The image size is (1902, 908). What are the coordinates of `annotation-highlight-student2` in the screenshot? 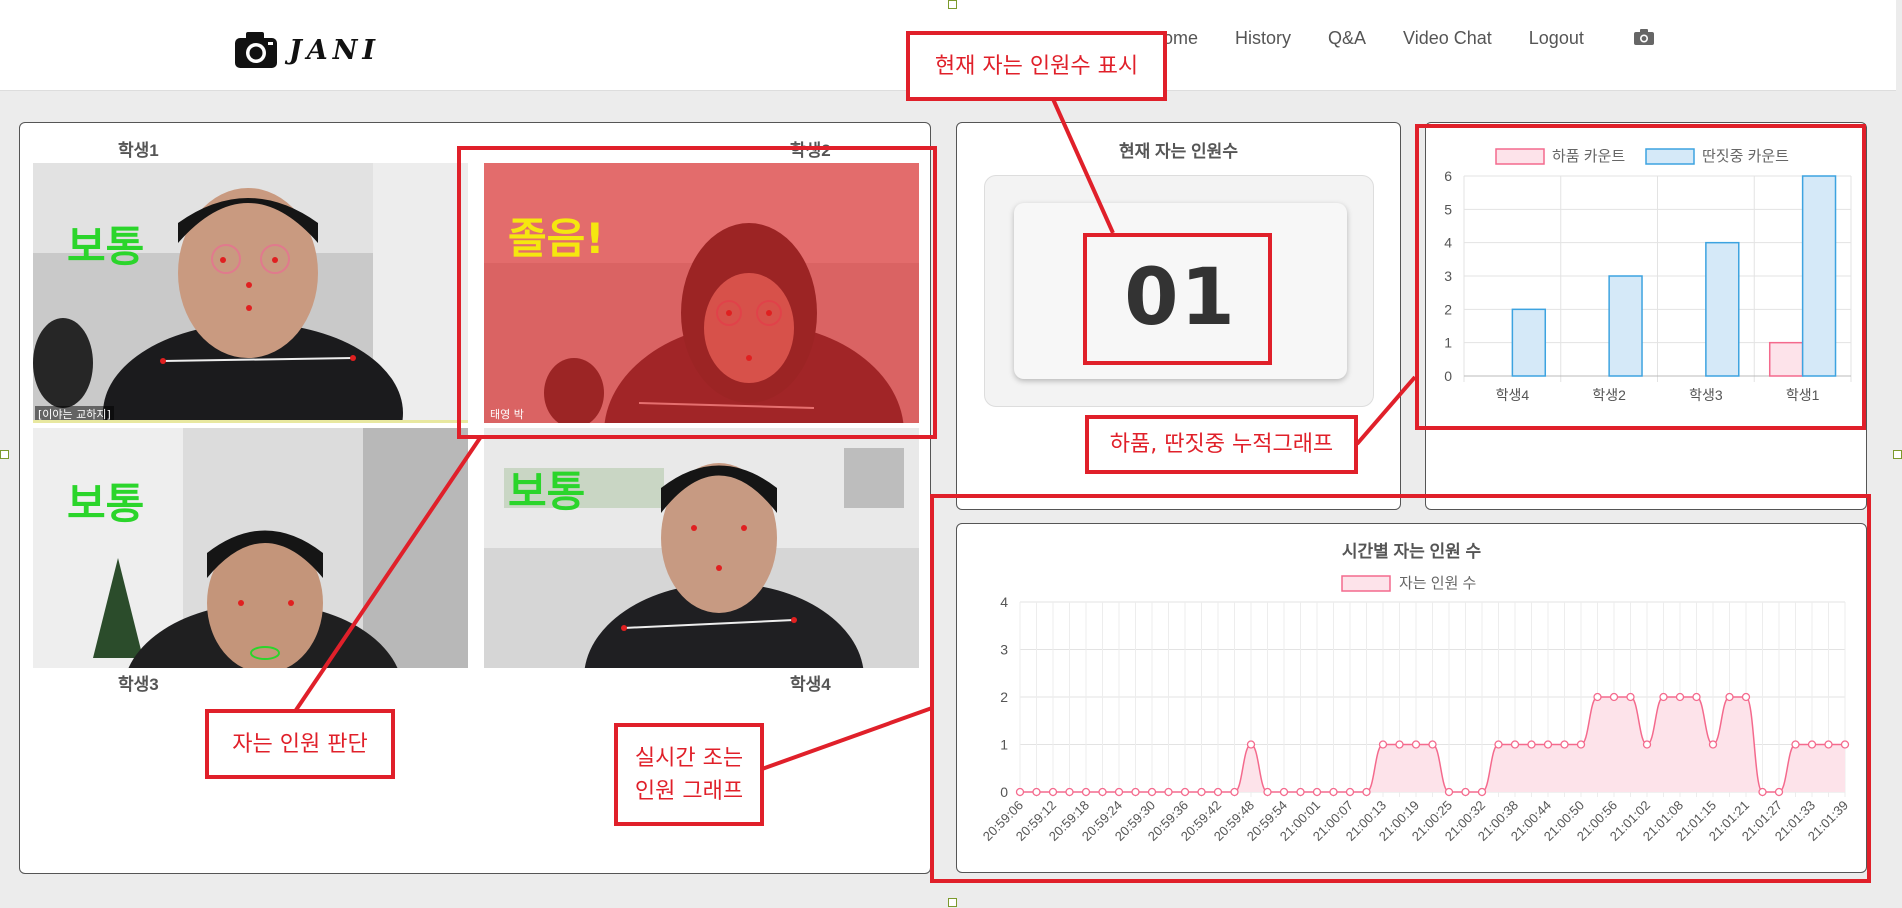 It's located at (697, 292).